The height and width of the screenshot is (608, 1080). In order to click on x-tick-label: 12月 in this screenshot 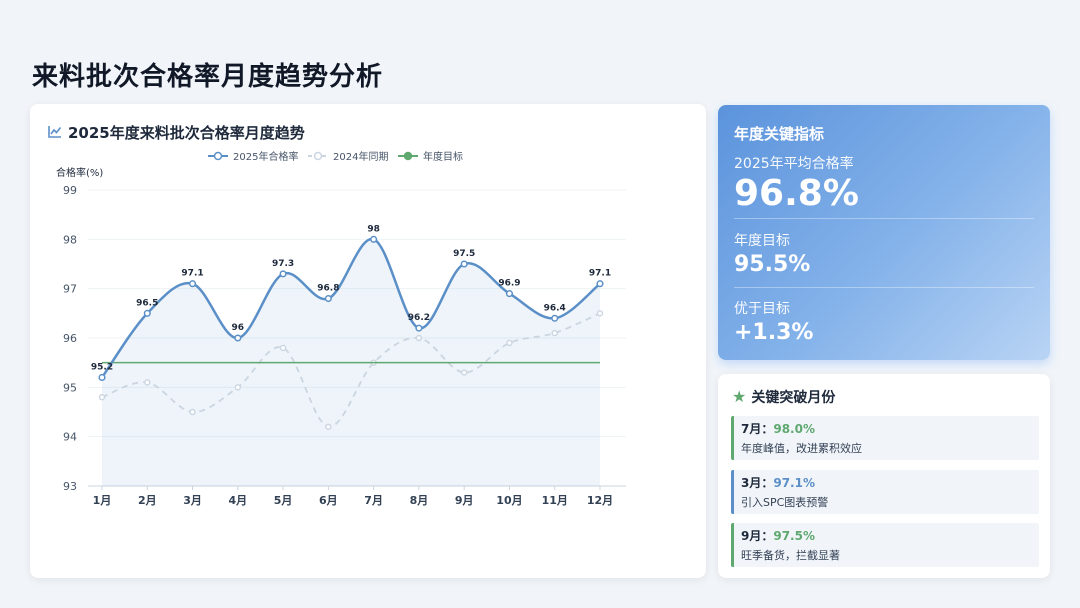, I will do `click(600, 500)`.